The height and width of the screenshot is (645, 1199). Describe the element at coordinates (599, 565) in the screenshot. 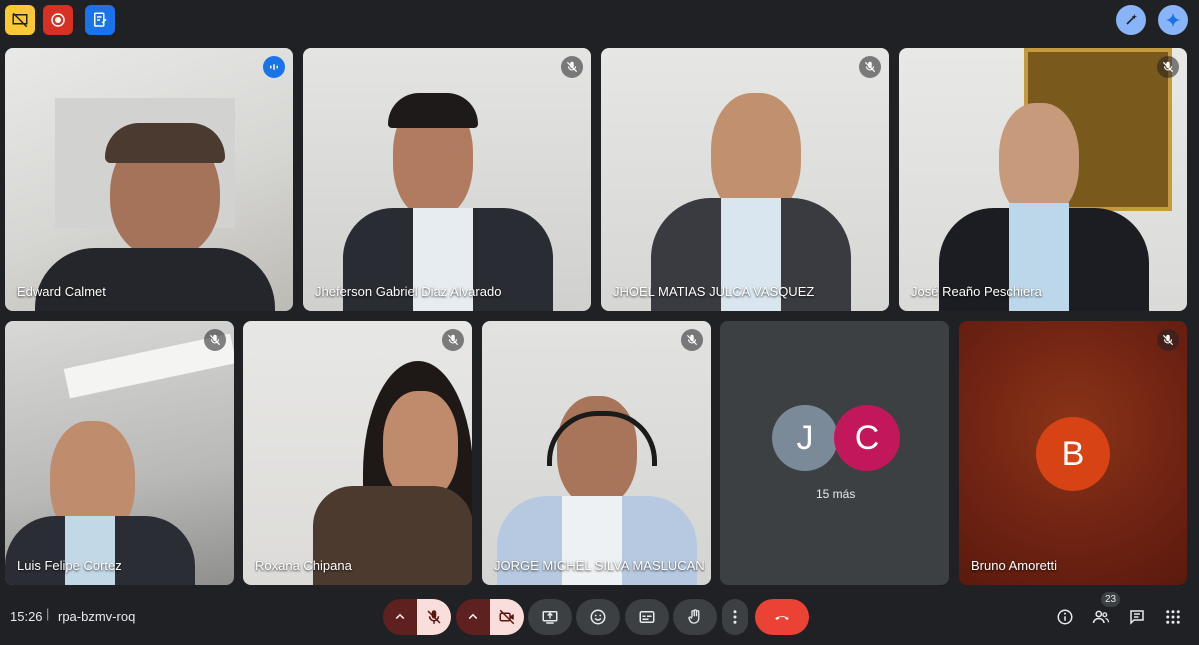

I see `participant-name: JORGE MICHEL SILVA MASLUCAN` at that location.